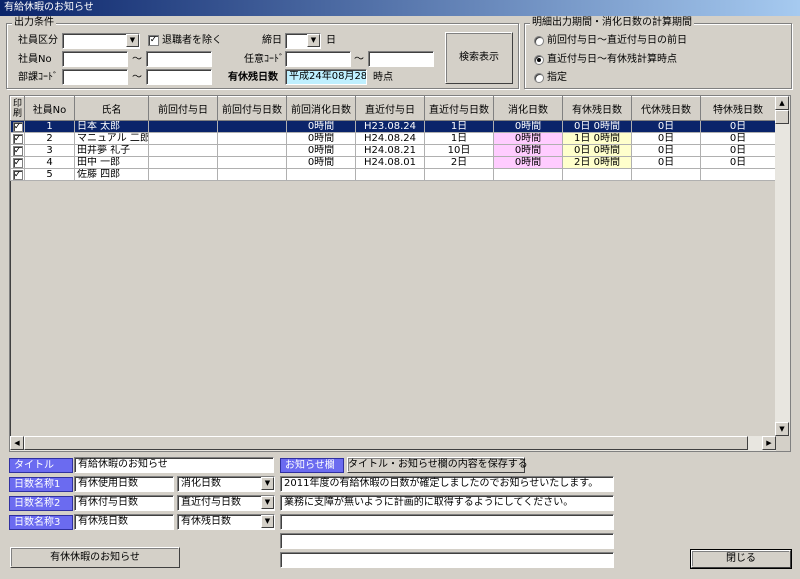 The image size is (800, 579). Describe the element at coordinates (111, 138) in the screenshot. I see `cell-name: マニュアル 二郎` at that location.